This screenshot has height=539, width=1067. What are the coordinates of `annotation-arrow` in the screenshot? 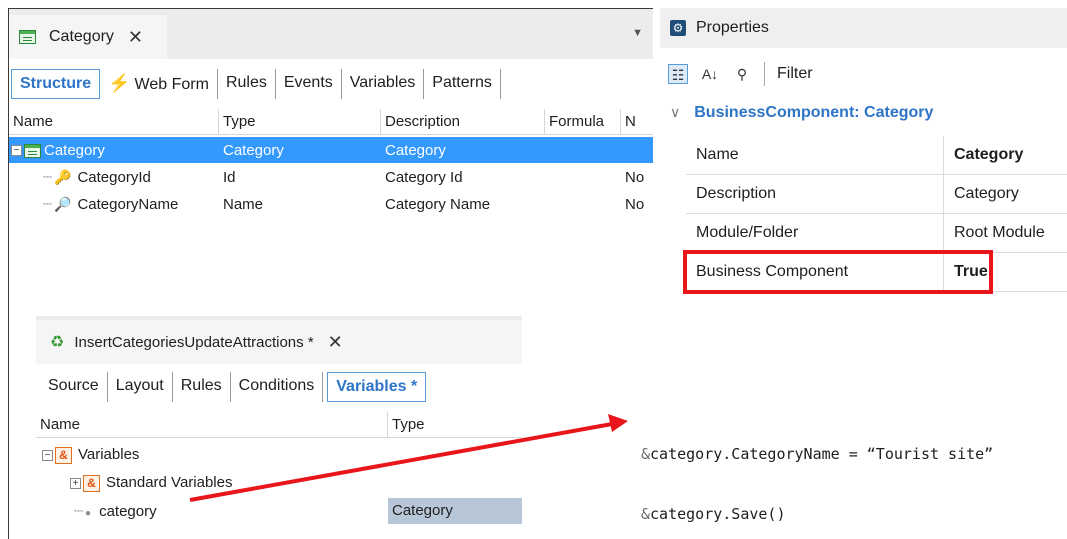 It's located at (408, 458).